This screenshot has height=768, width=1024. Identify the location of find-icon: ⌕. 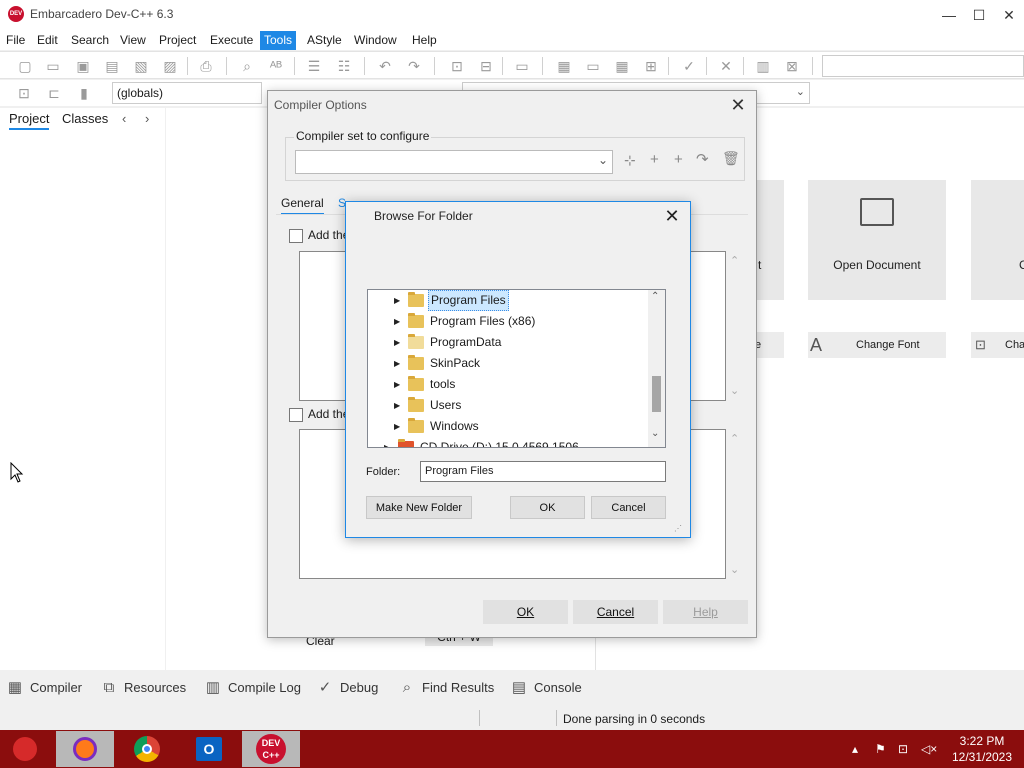
(247, 66).